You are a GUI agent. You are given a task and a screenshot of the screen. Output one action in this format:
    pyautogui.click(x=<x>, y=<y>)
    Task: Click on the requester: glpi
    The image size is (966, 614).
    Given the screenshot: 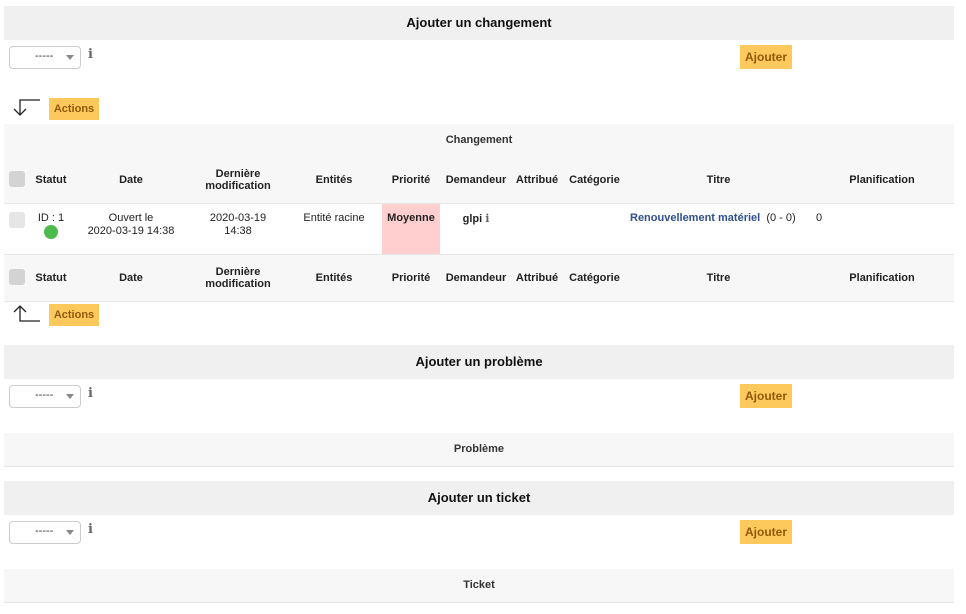 What is the action you would take?
    pyautogui.click(x=473, y=219)
    